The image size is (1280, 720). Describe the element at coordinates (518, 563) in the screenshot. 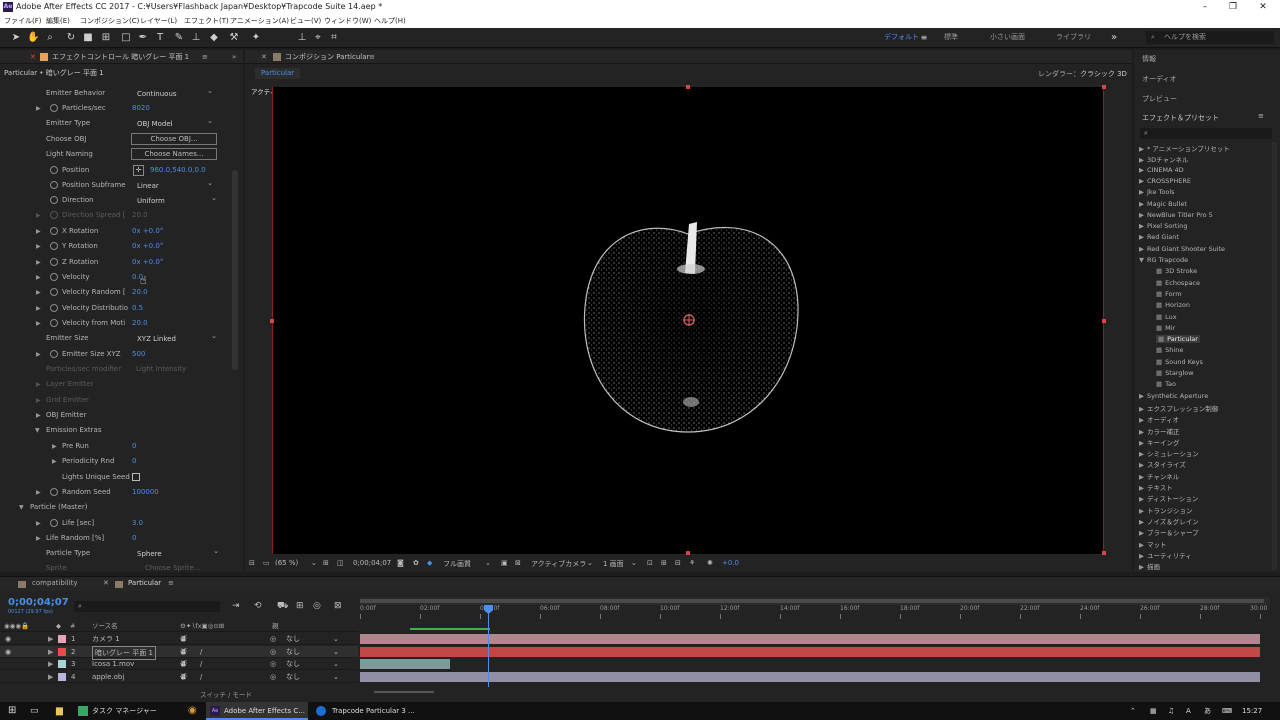

I see `transparency-grid-icon: ⊠` at that location.